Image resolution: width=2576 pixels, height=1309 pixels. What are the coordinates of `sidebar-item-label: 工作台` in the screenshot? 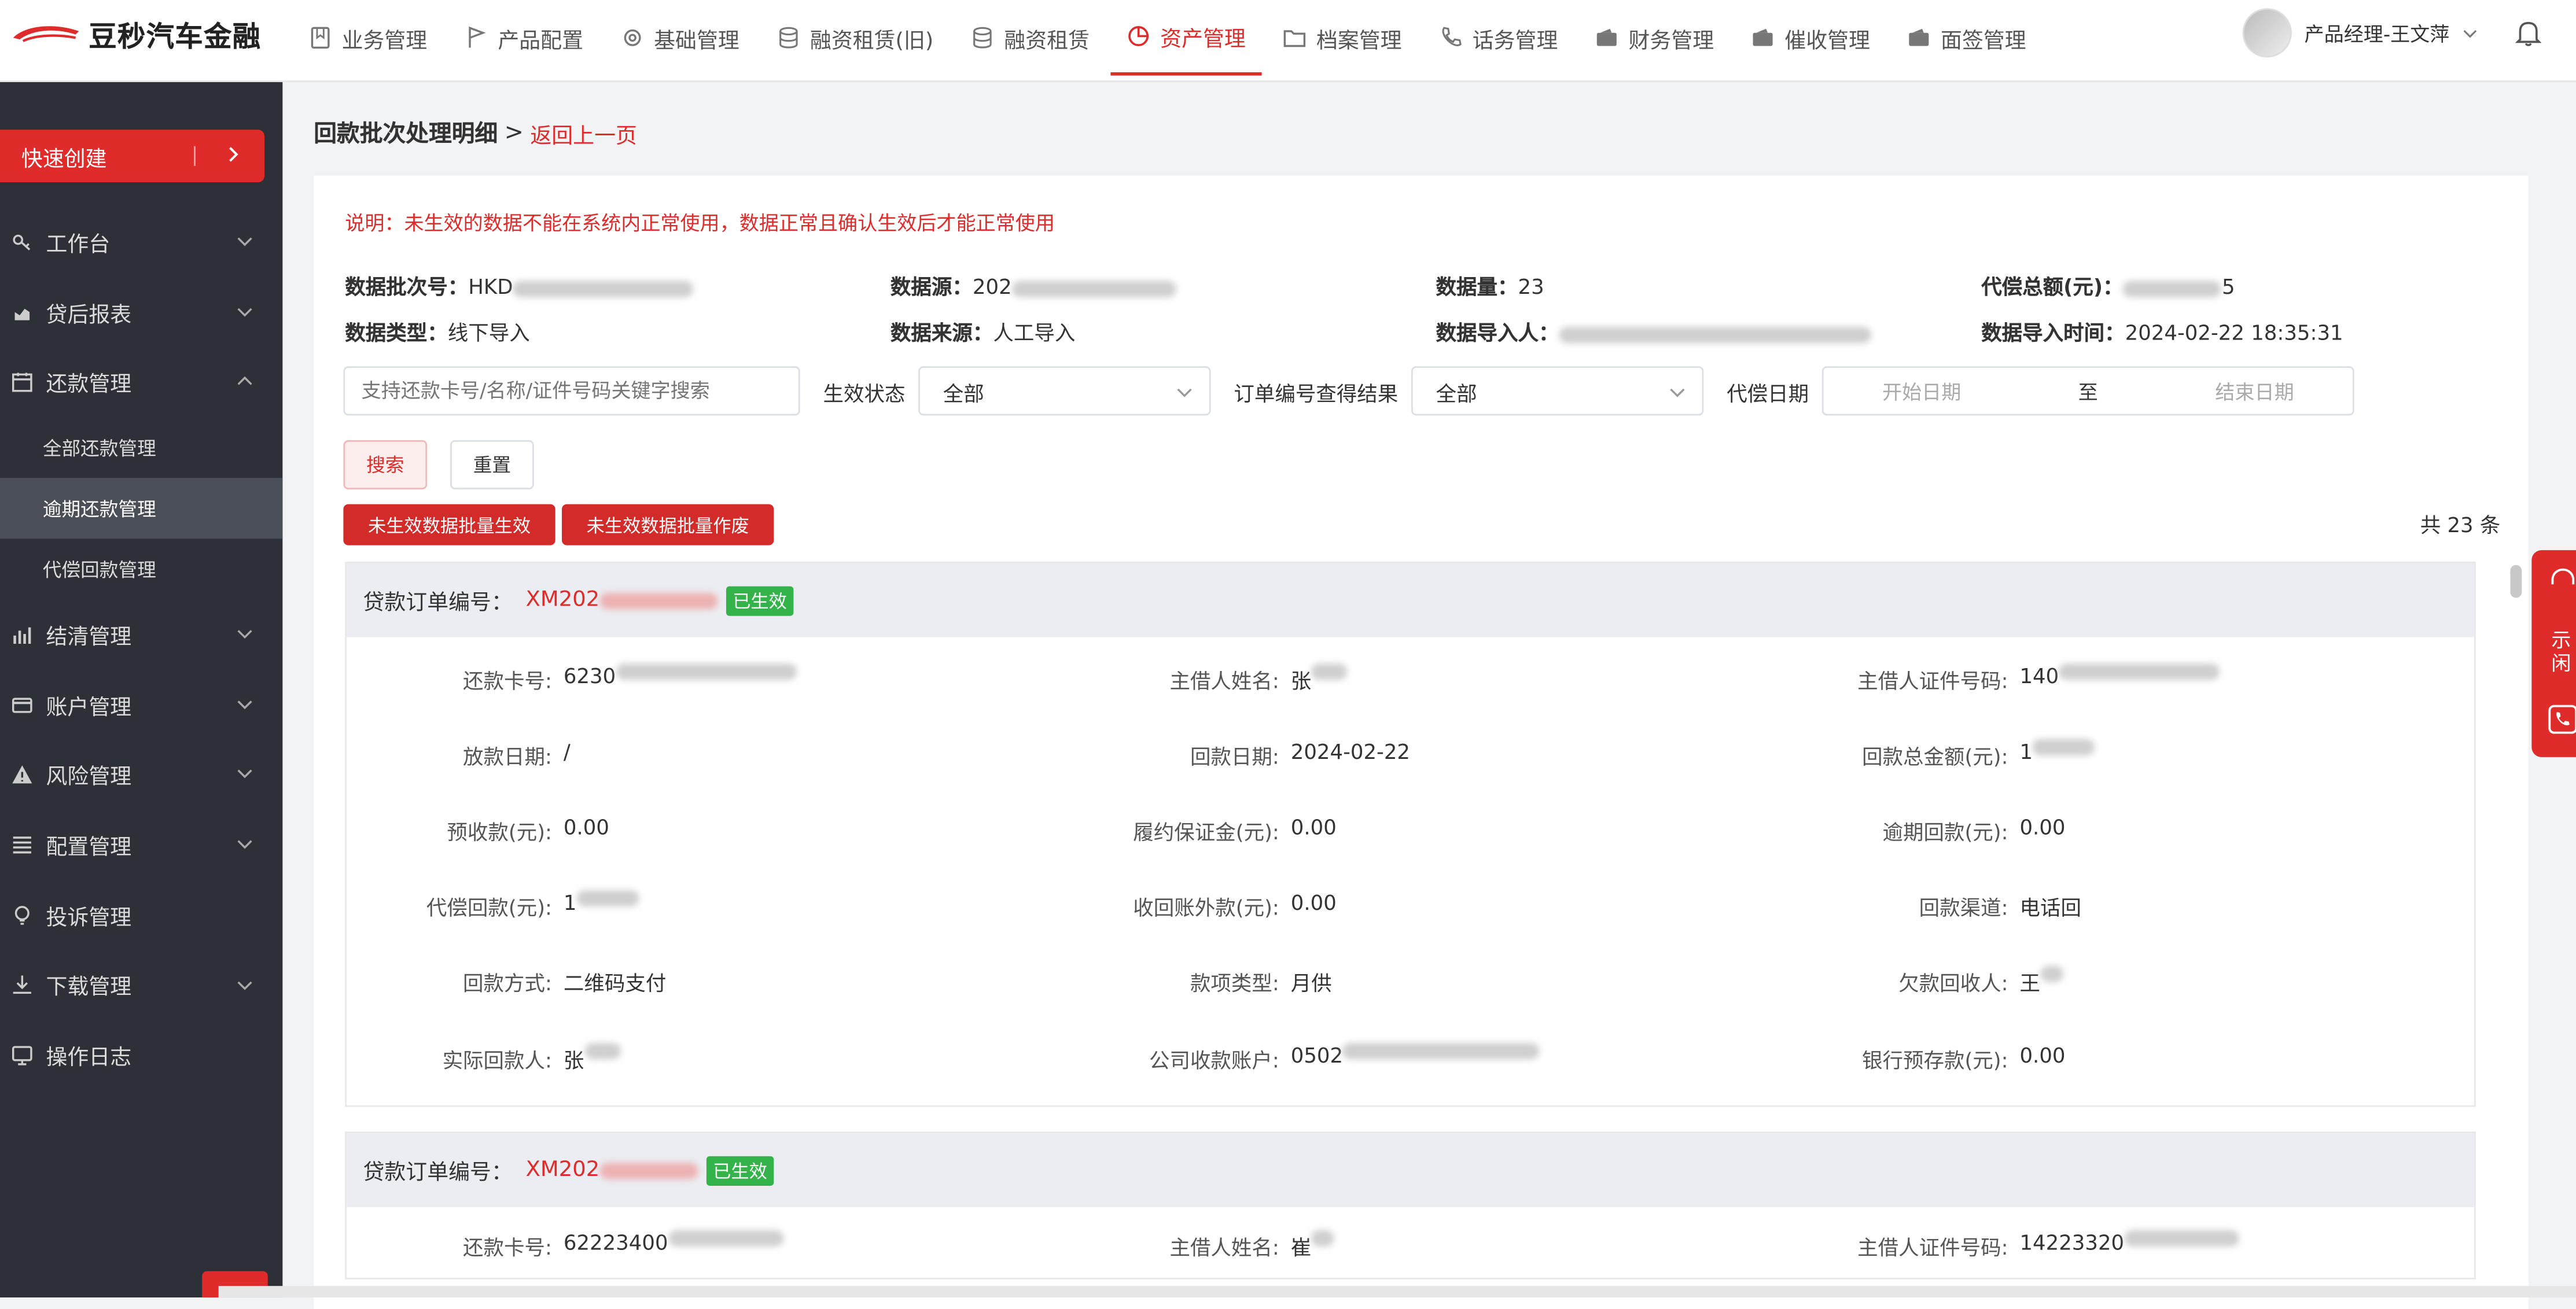 It's located at (78, 245).